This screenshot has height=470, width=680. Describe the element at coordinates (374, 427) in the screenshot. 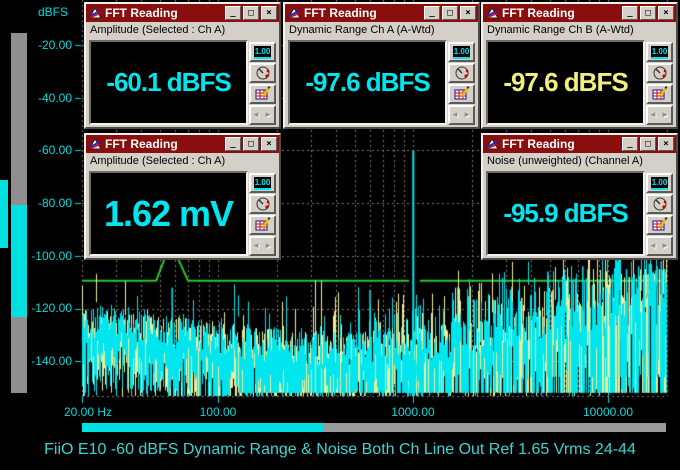

I see `horizontal-scroll-bar` at that location.